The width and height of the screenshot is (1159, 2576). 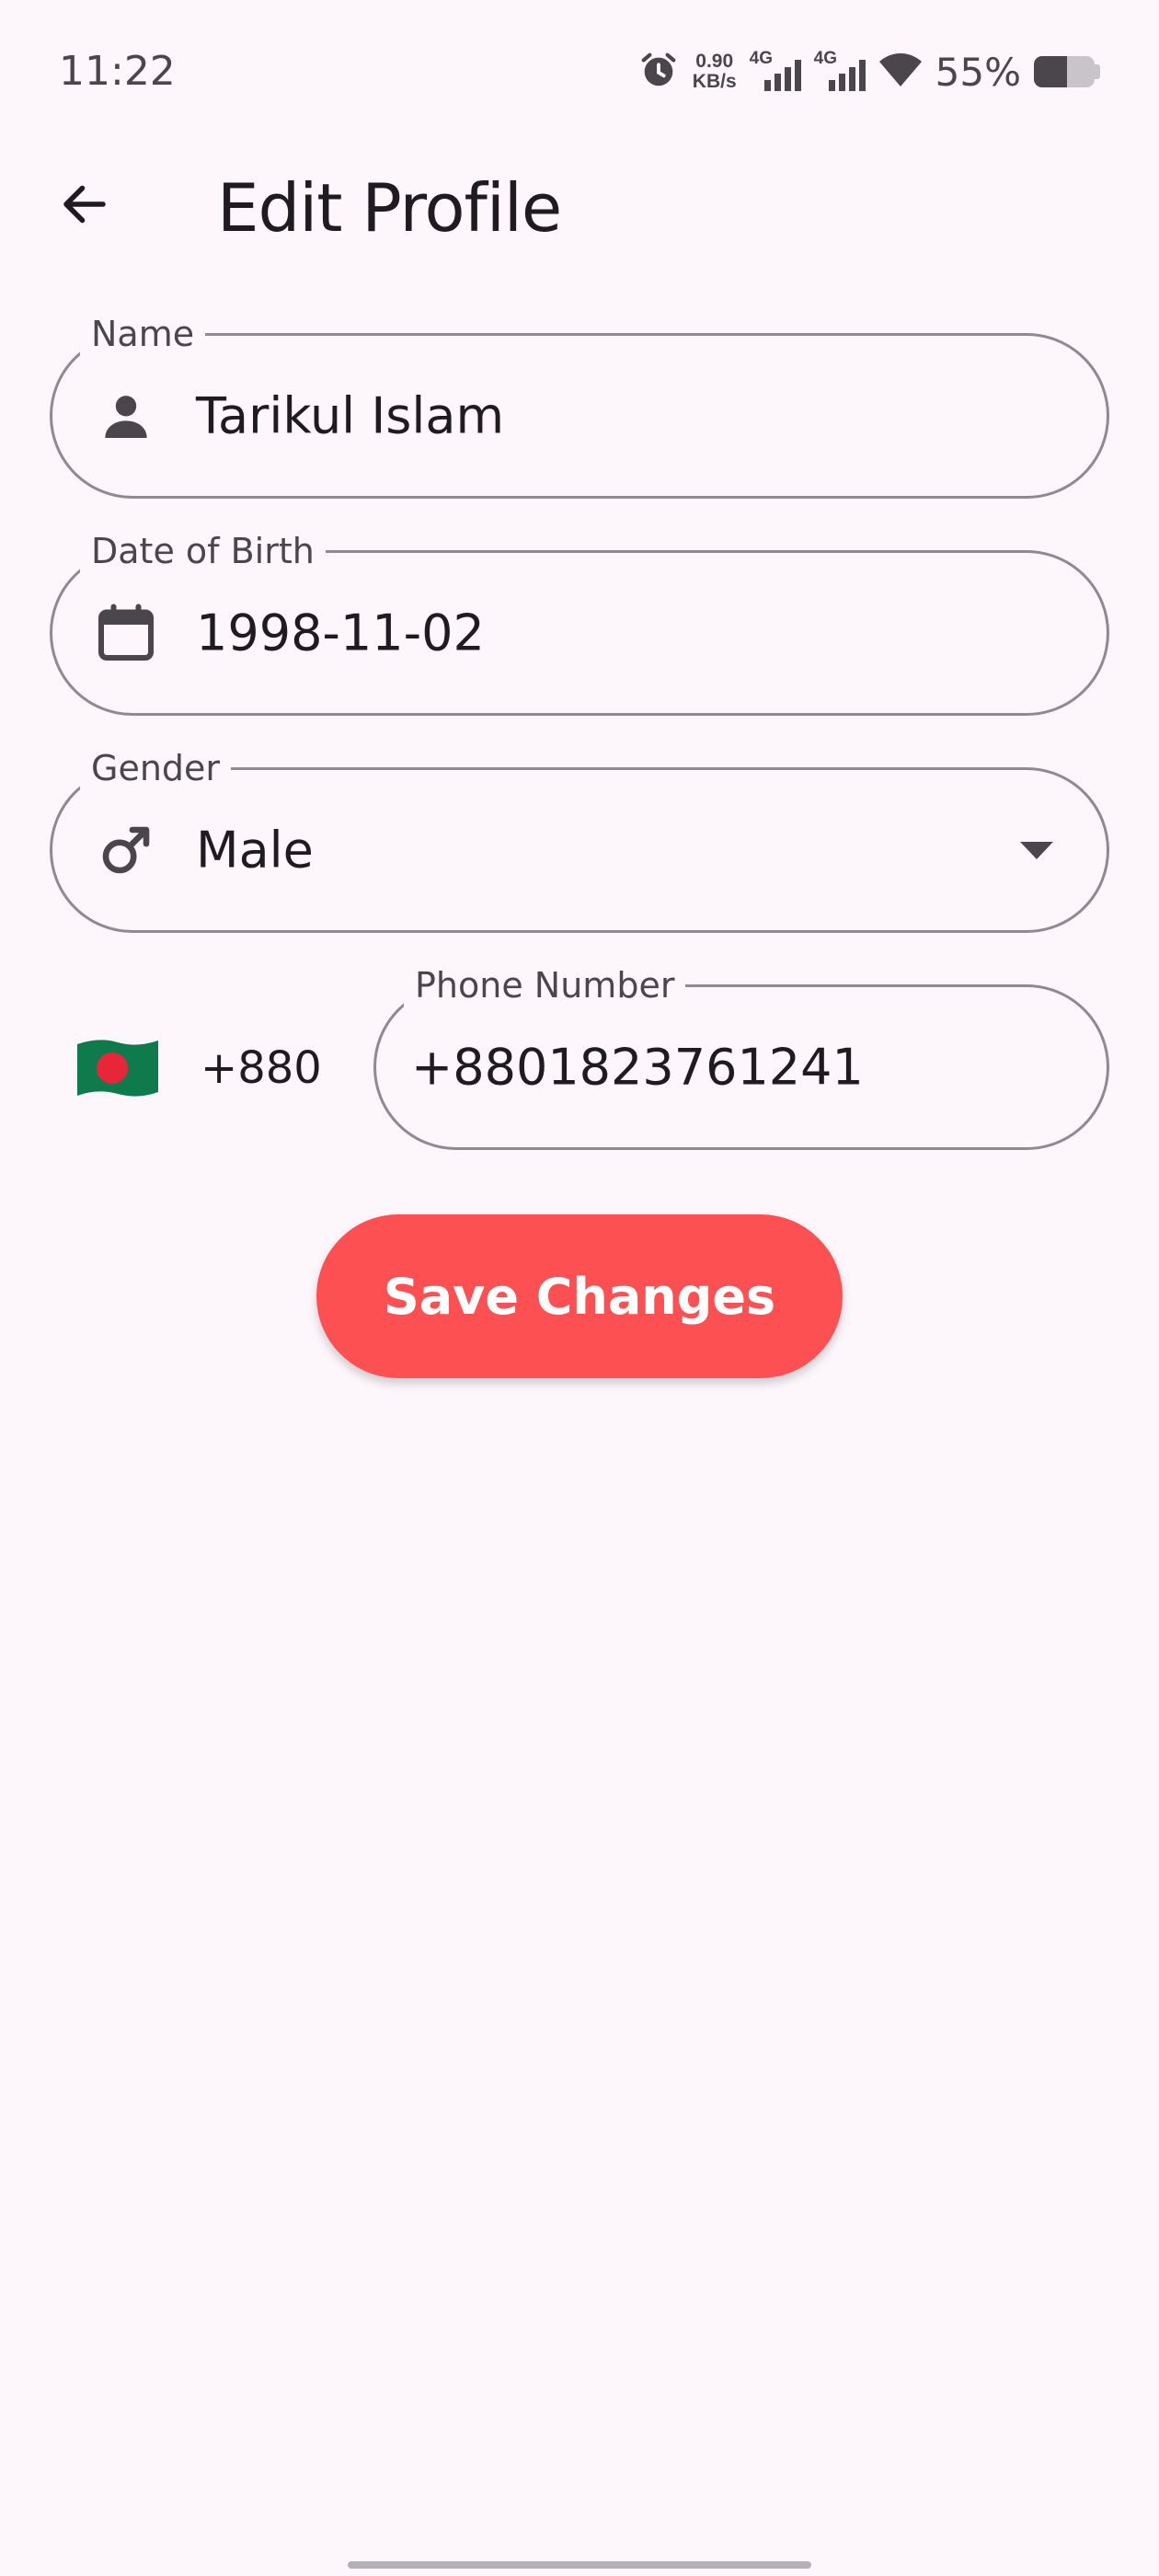 I want to click on dial-code: +880, so click(x=261, y=1068).